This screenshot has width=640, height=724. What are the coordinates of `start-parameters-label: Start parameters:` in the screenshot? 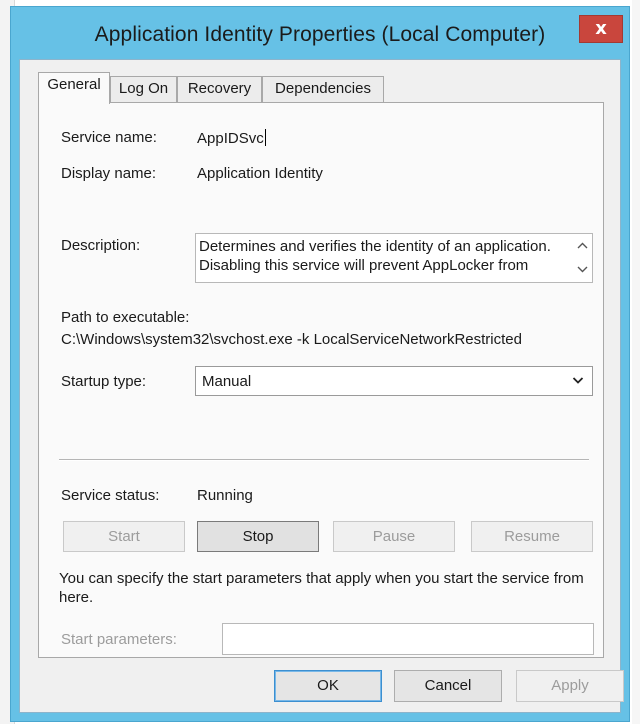 It's located at (119, 639).